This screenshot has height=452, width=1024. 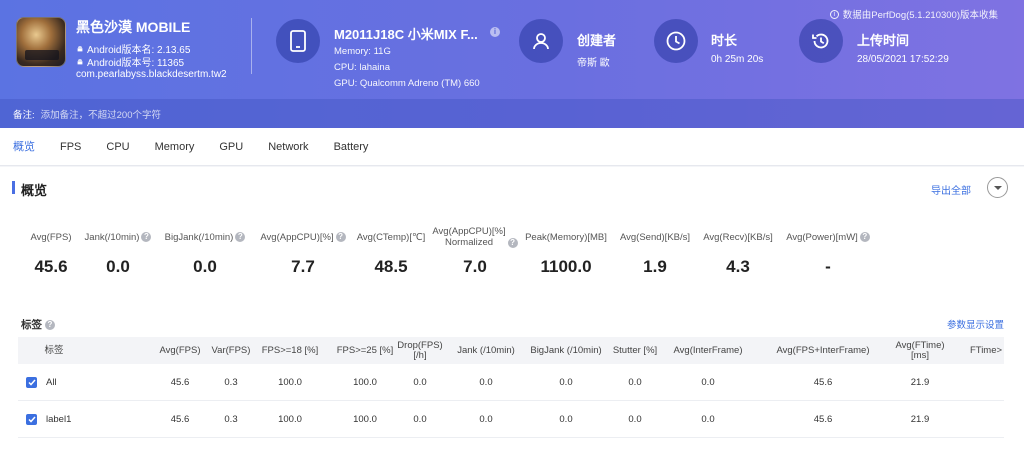 I want to click on clock-icon, so click(x=676, y=41).